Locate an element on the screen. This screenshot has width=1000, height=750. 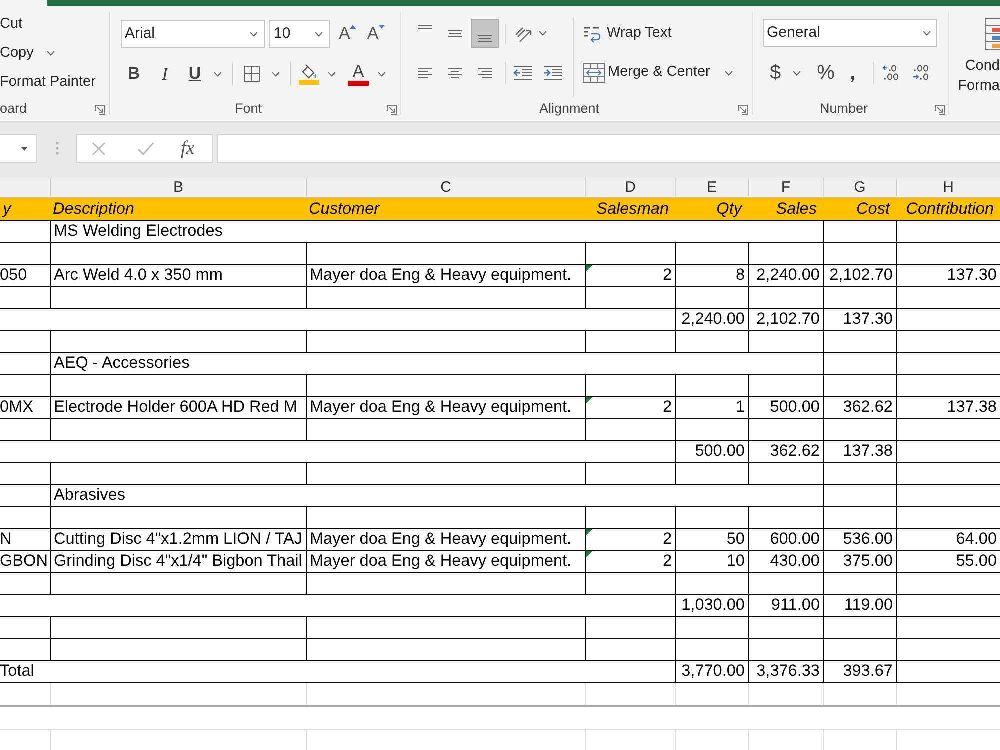
table-cell: 1,030.00 is located at coordinates (713, 605).